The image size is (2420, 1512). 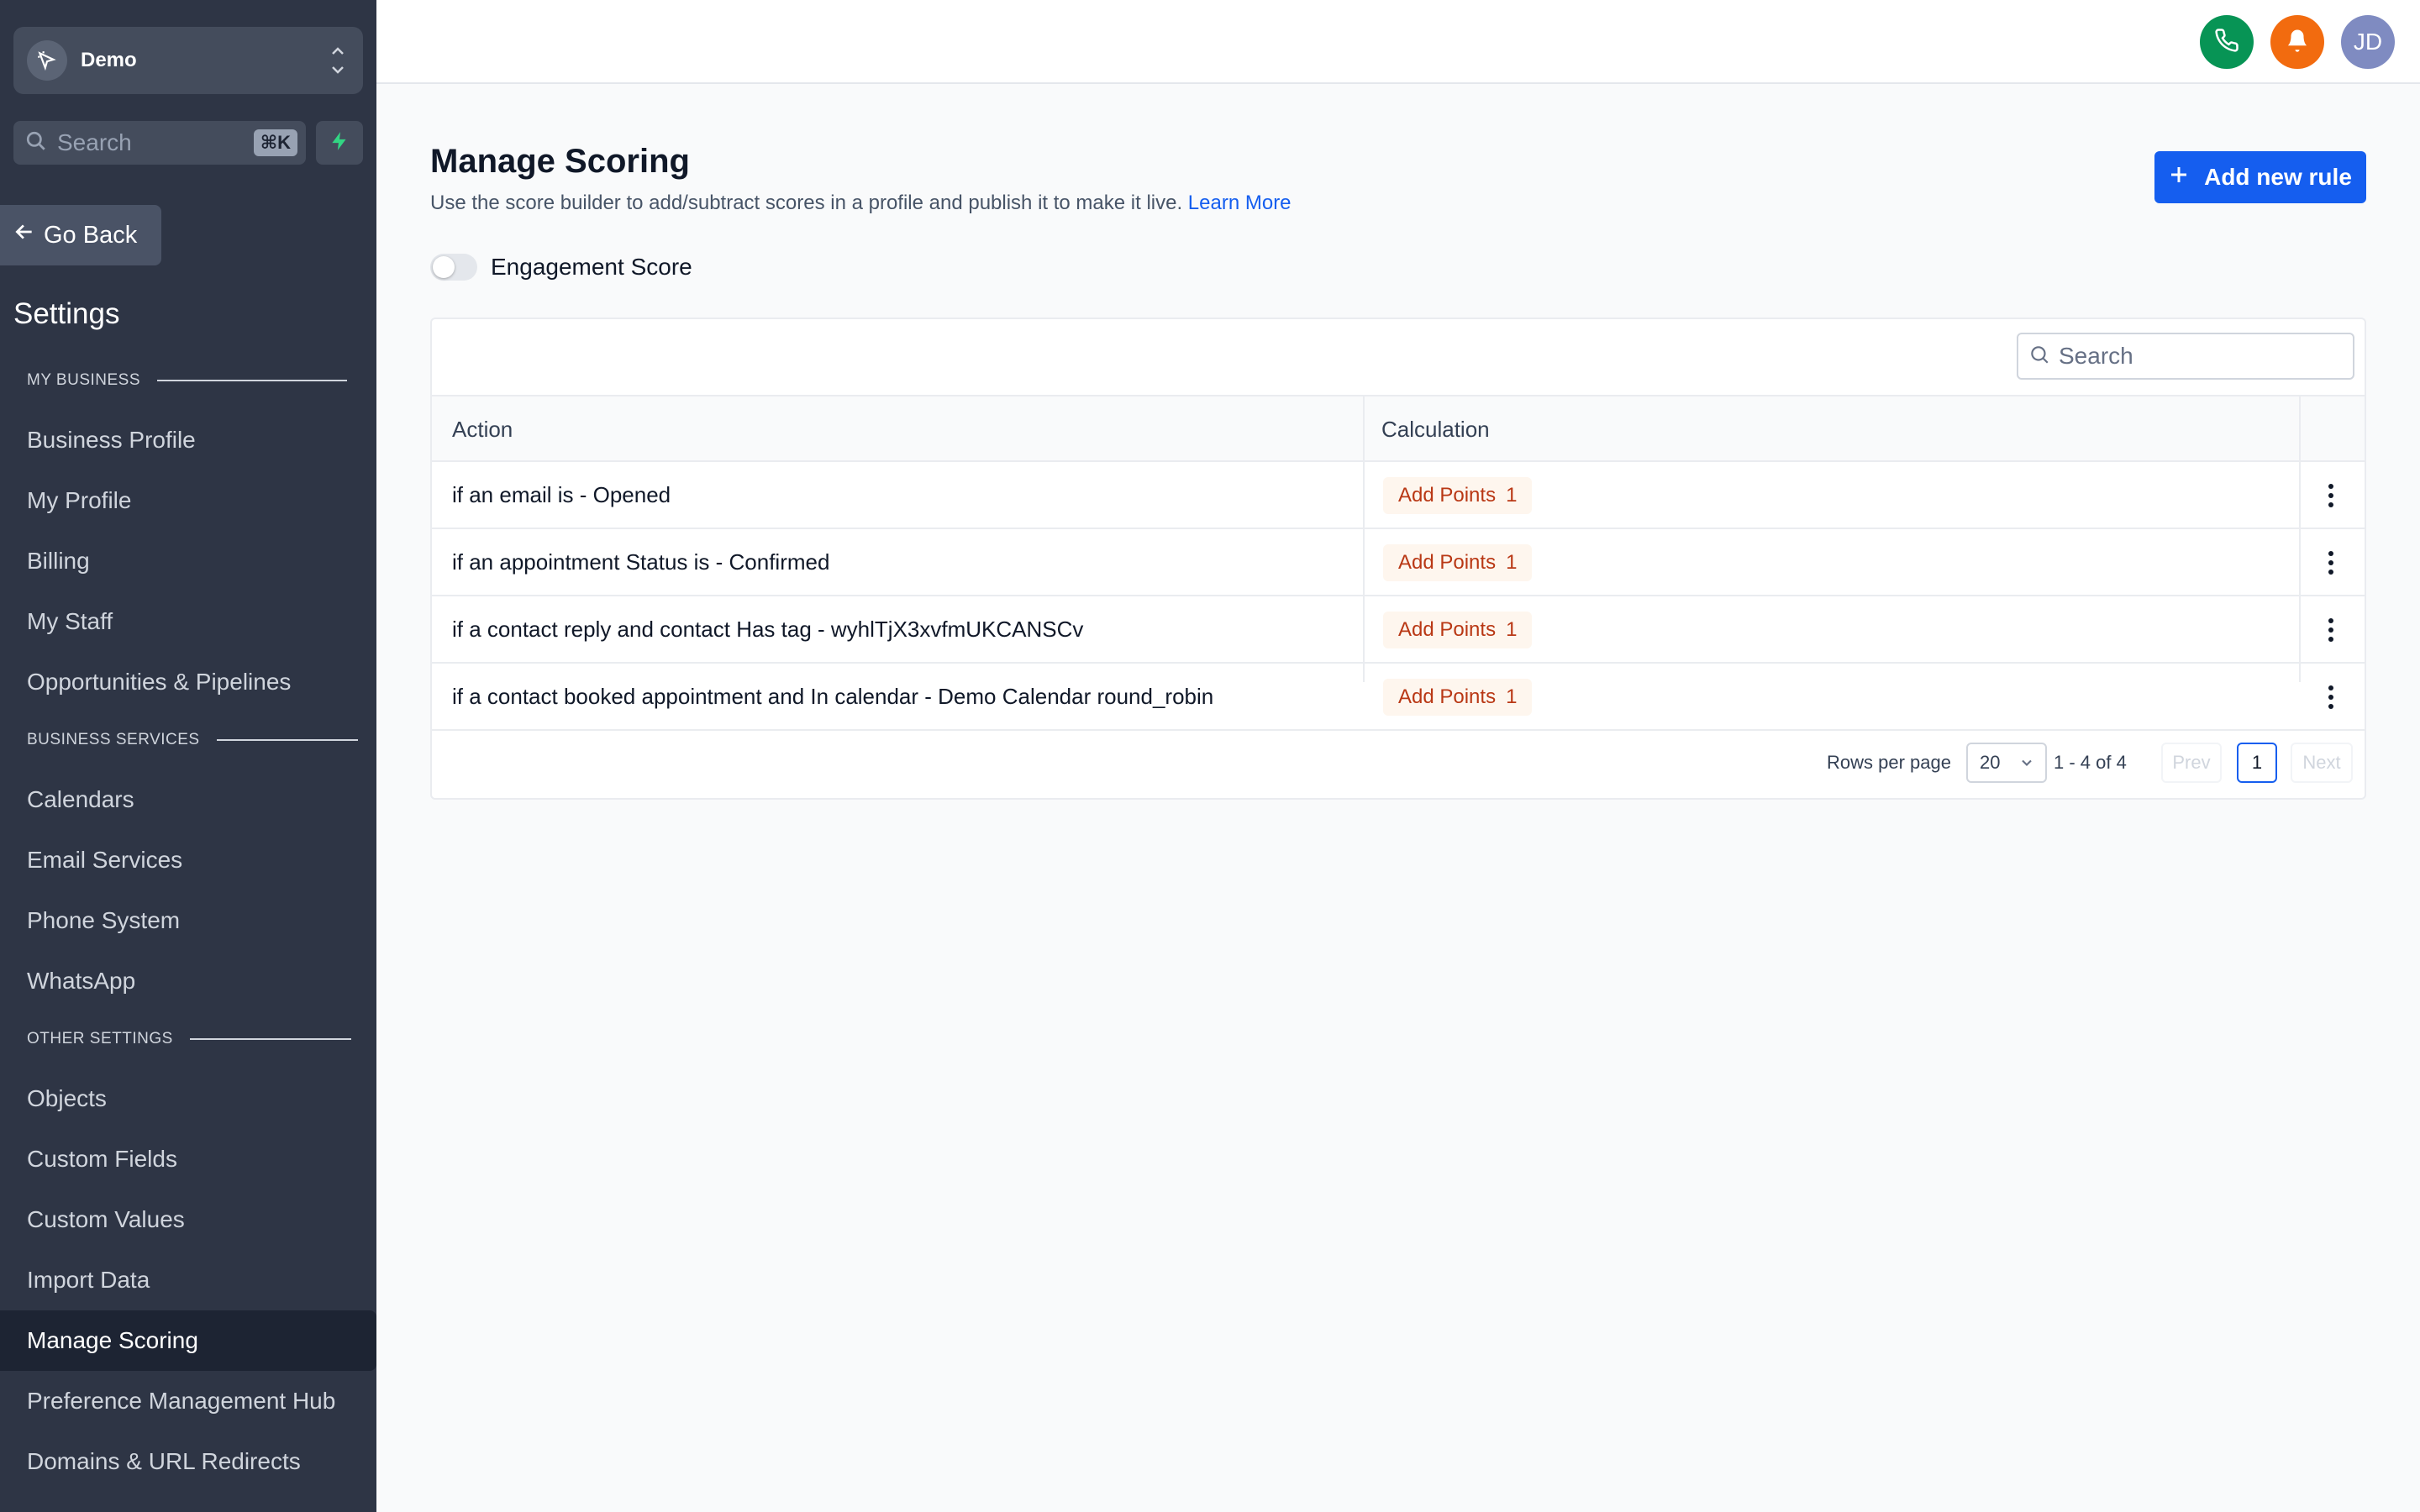 I want to click on sidebar-item-calendars: Calendars, so click(x=188, y=799).